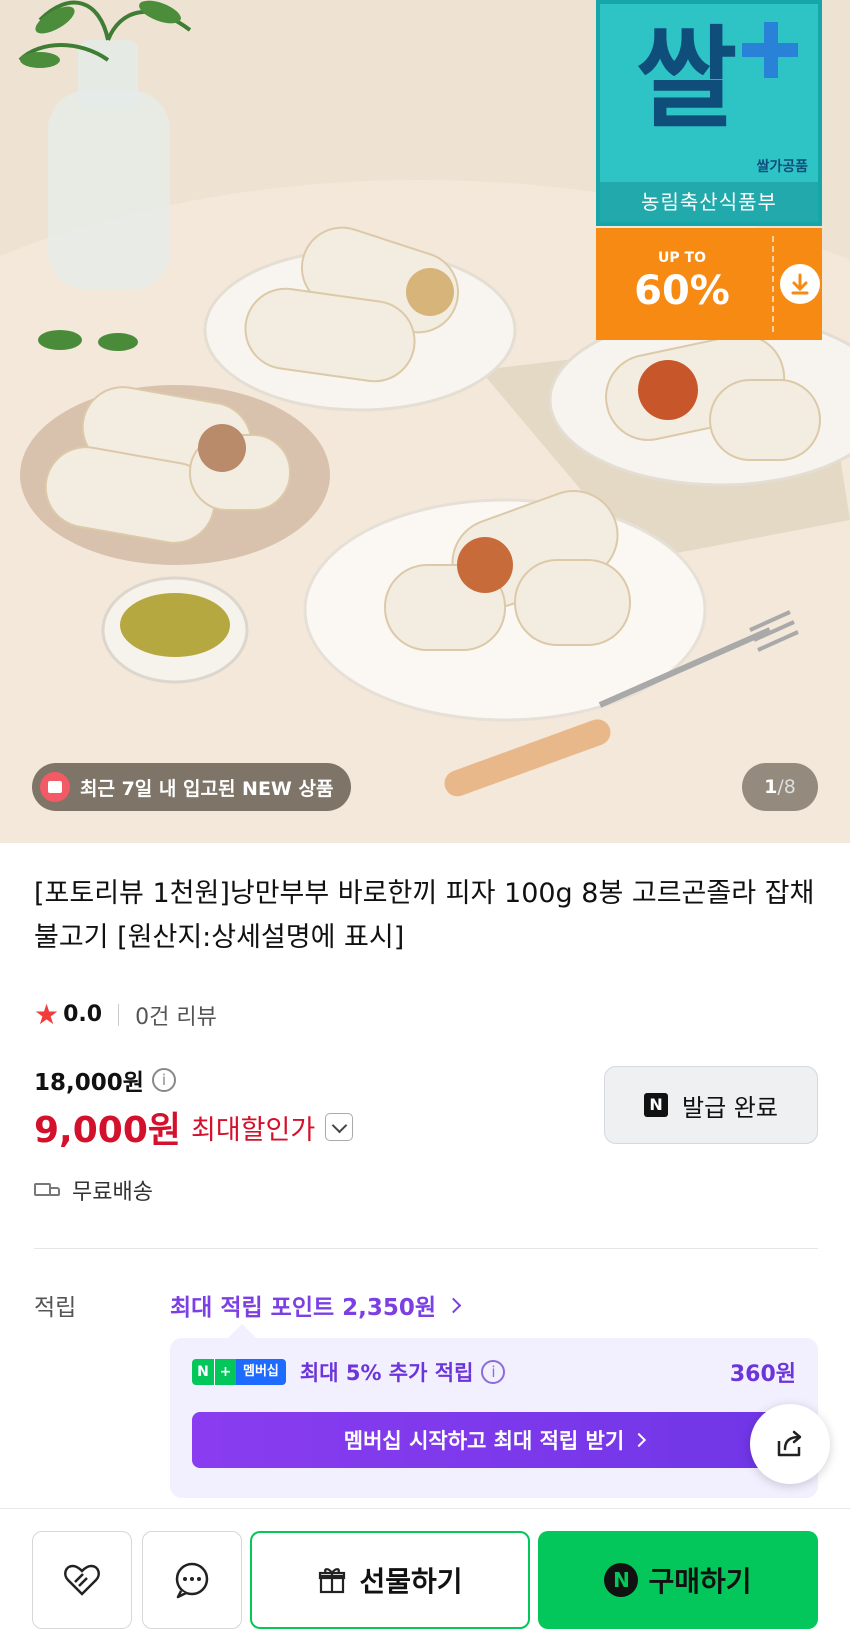 The height and width of the screenshot is (1649, 850). I want to click on shipping-text: 무료배송, so click(112, 1192).